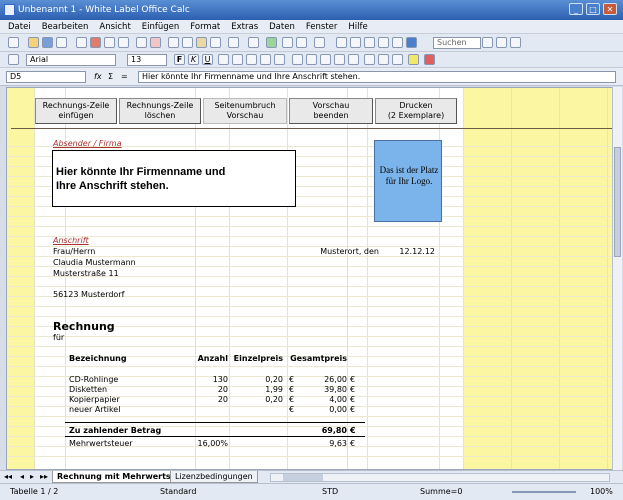 Image resolution: width=623 pixels, height=500 pixels. What do you see at coordinates (413, 59) in the screenshot?
I see `background-color-icon` at bounding box center [413, 59].